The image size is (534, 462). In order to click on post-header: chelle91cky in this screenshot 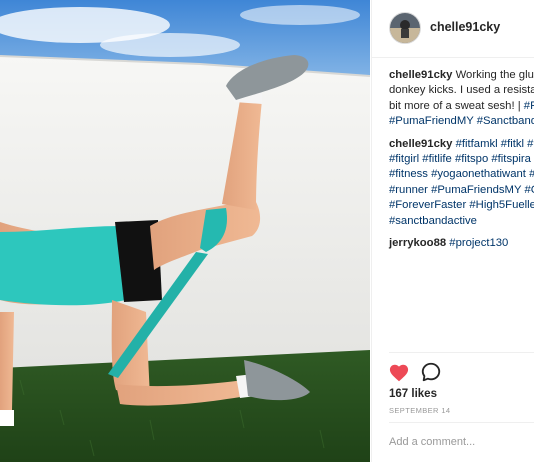, I will do `click(453, 29)`.